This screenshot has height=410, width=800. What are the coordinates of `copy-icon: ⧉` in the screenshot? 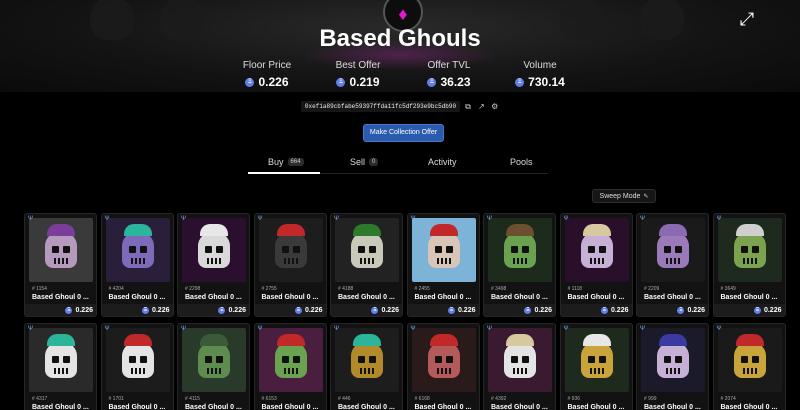 It's located at (469, 106).